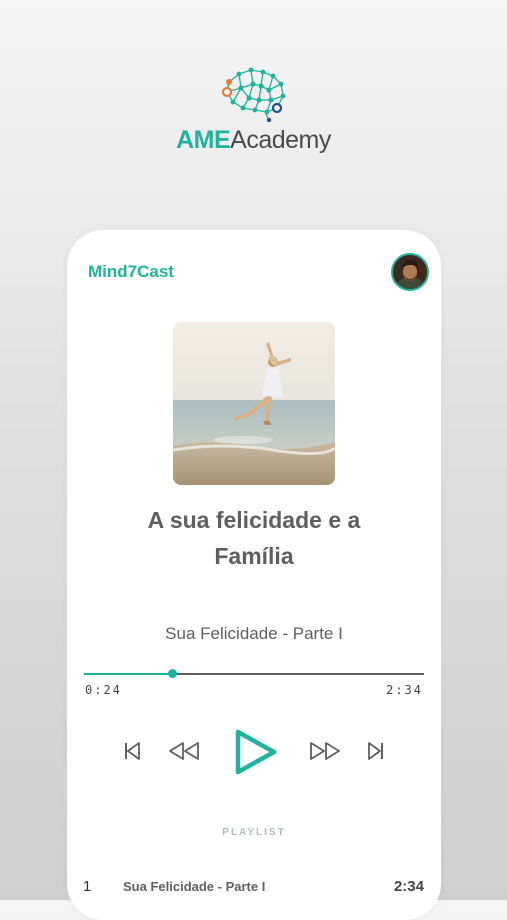 This screenshot has width=507, height=920. Describe the element at coordinates (408, 886) in the screenshot. I see `playlist-item-duration: 2:34` at that location.